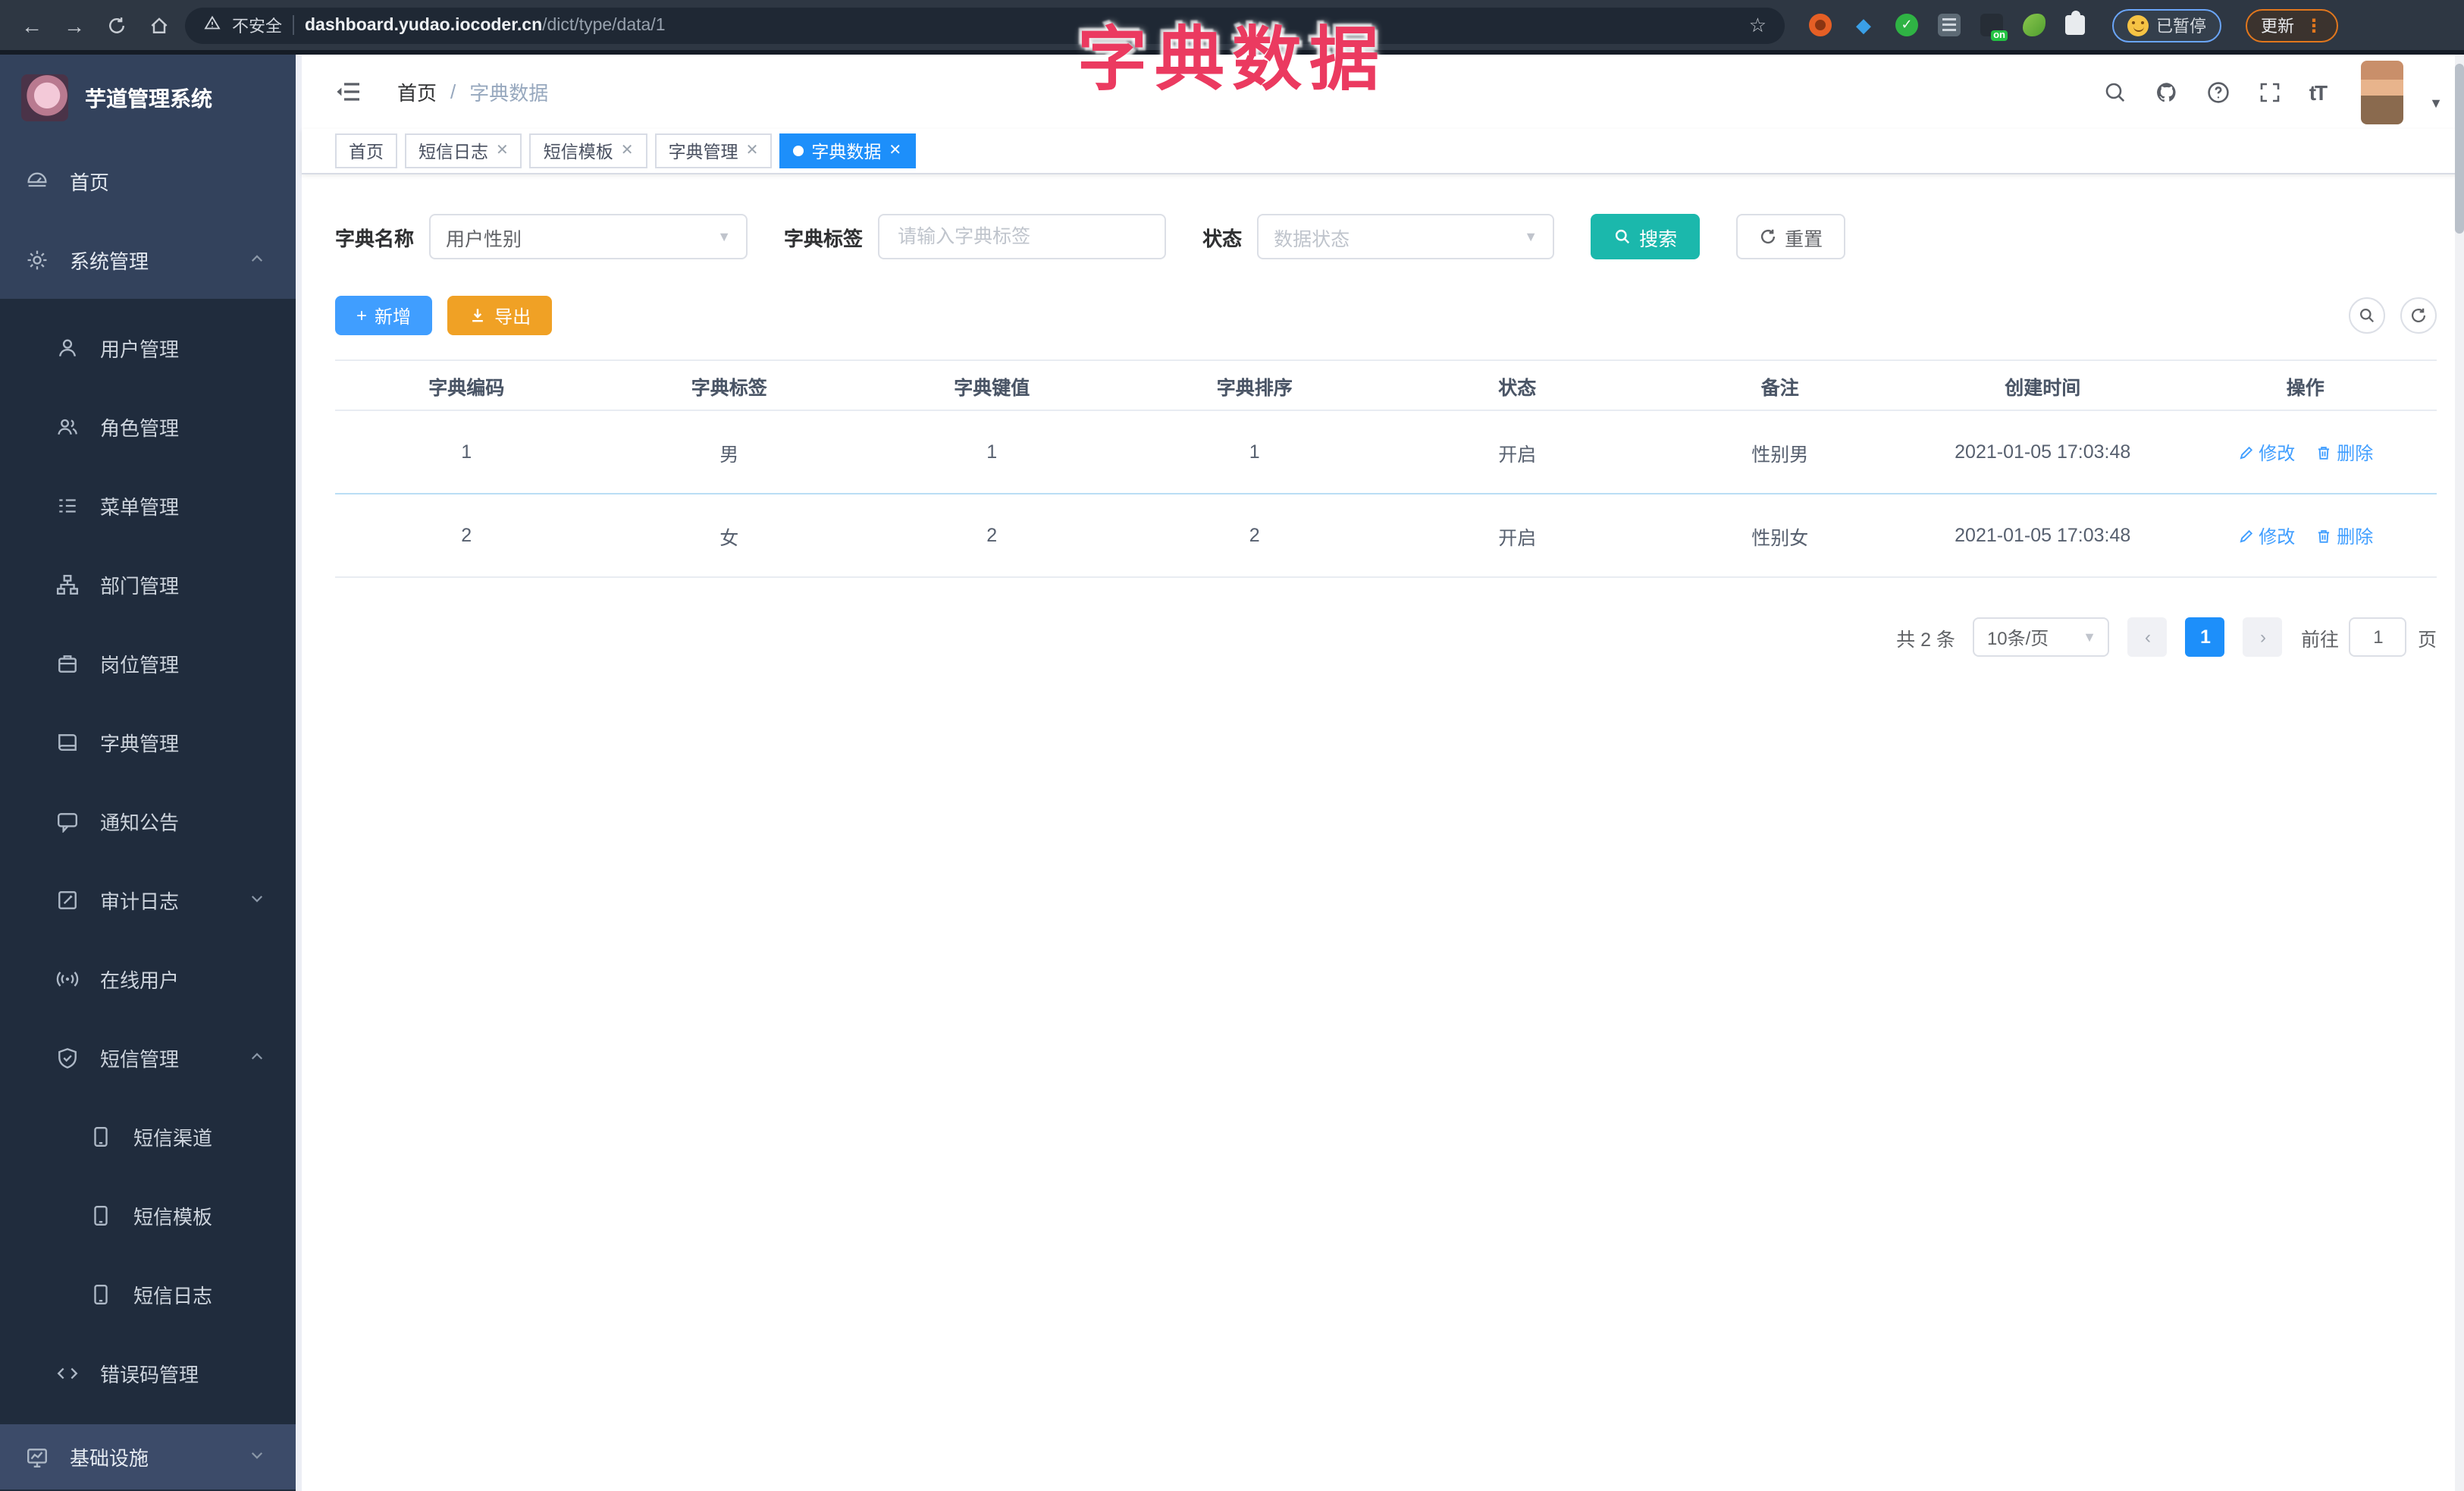  I want to click on reload-icon, so click(117, 25).